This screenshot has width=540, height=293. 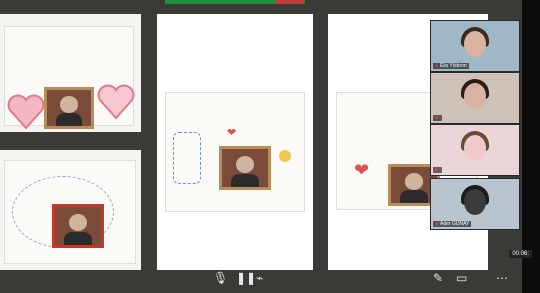 What do you see at coordinates (285, 156) in the screenshot?
I see `flower-drawing-icon` at bounding box center [285, 156].